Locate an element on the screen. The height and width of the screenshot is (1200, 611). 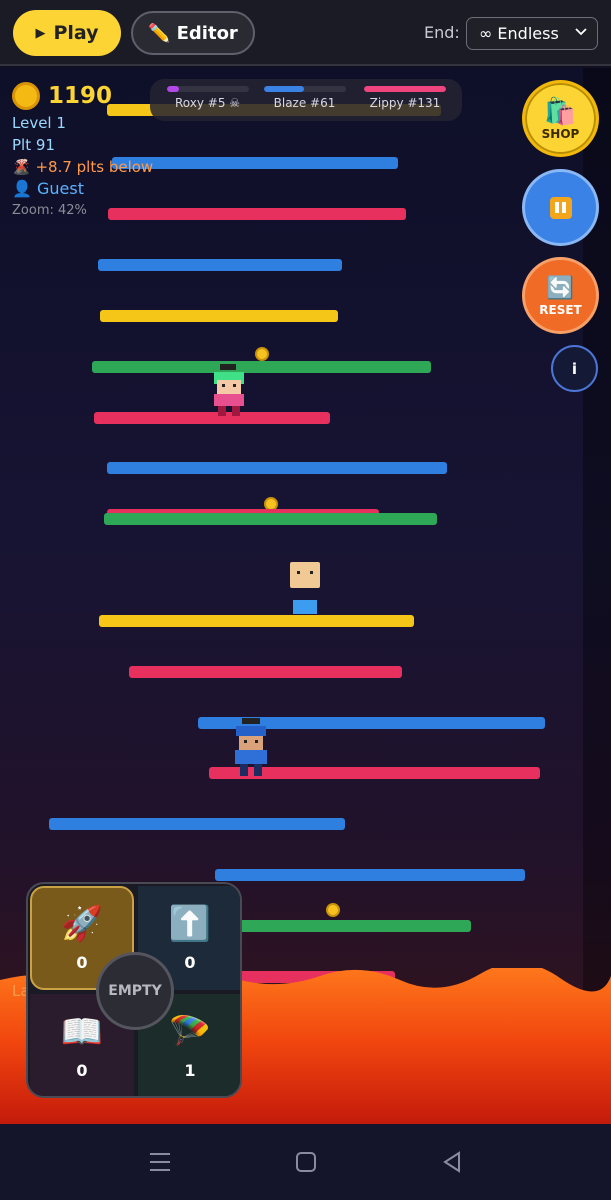
powerup-slot-empty: EMPTY is located at coordinates (135, 991).